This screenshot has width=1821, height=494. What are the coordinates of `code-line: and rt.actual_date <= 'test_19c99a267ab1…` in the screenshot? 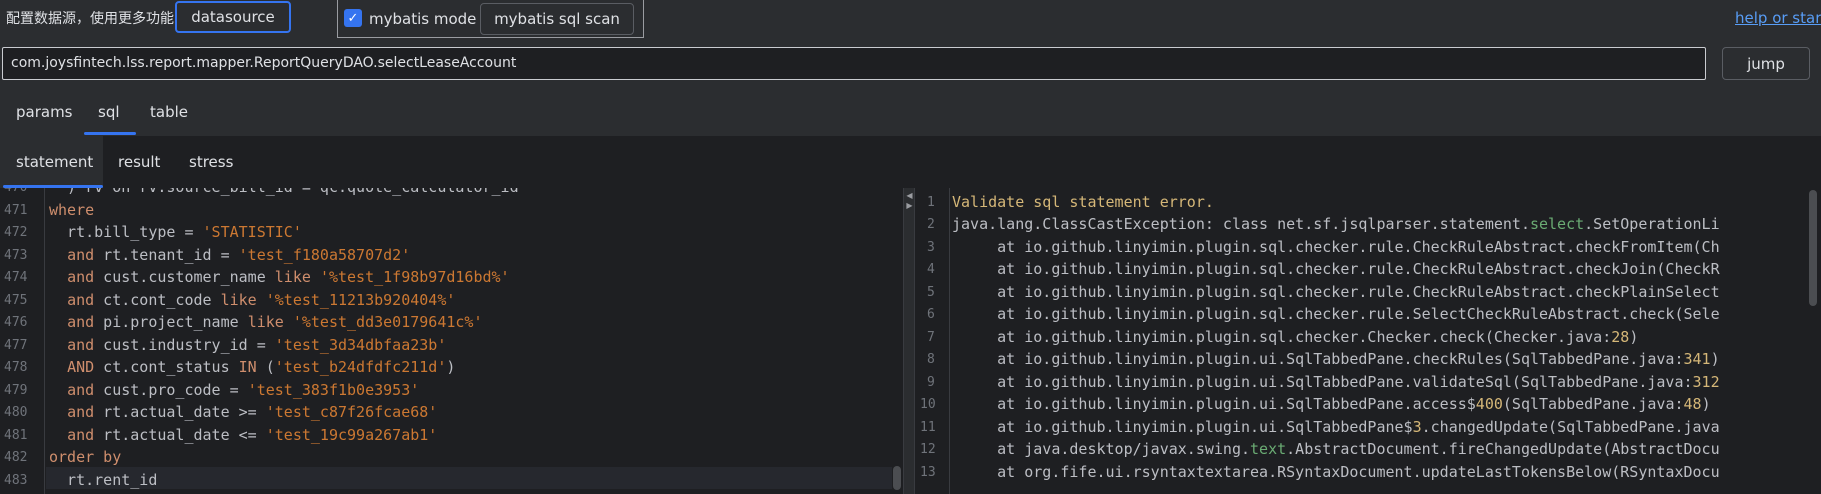 It's located at (252, 435).